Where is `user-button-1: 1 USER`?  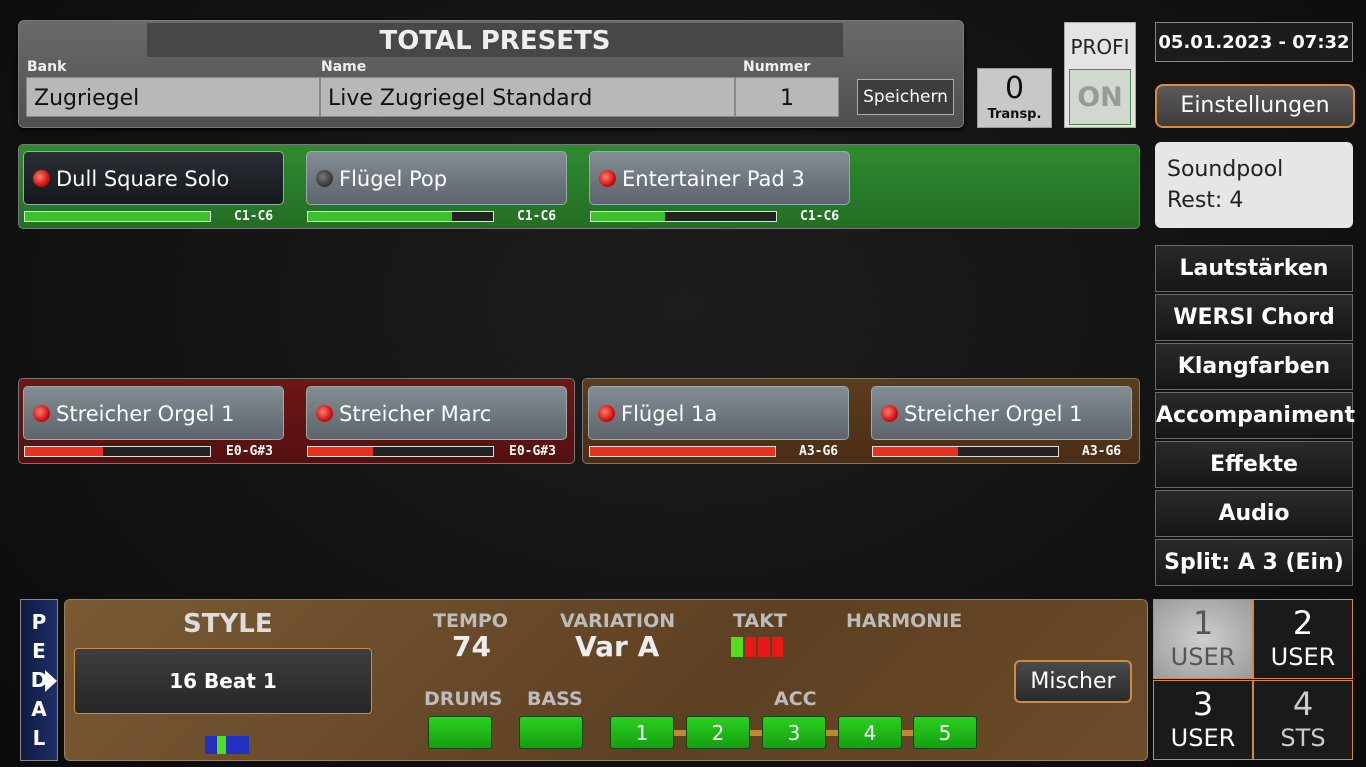 user-button-1: 1 USER is located at coordinates (1203, 639).